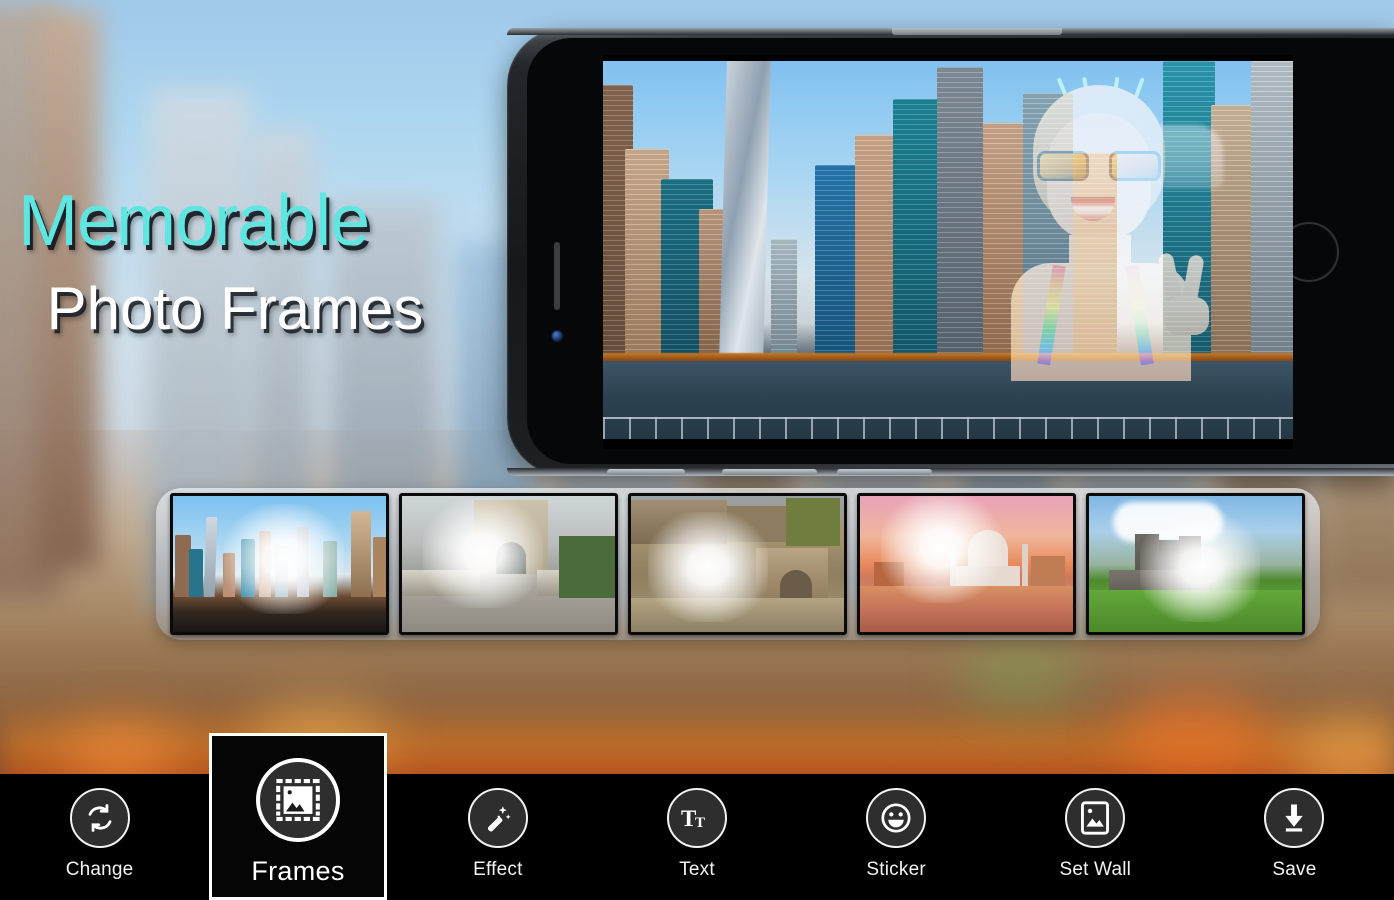 This screenshot has height=900, width=1394. Describe the element at coordinates (1195, 611) in the screenshot. I see `thumb-lawn` at that location.